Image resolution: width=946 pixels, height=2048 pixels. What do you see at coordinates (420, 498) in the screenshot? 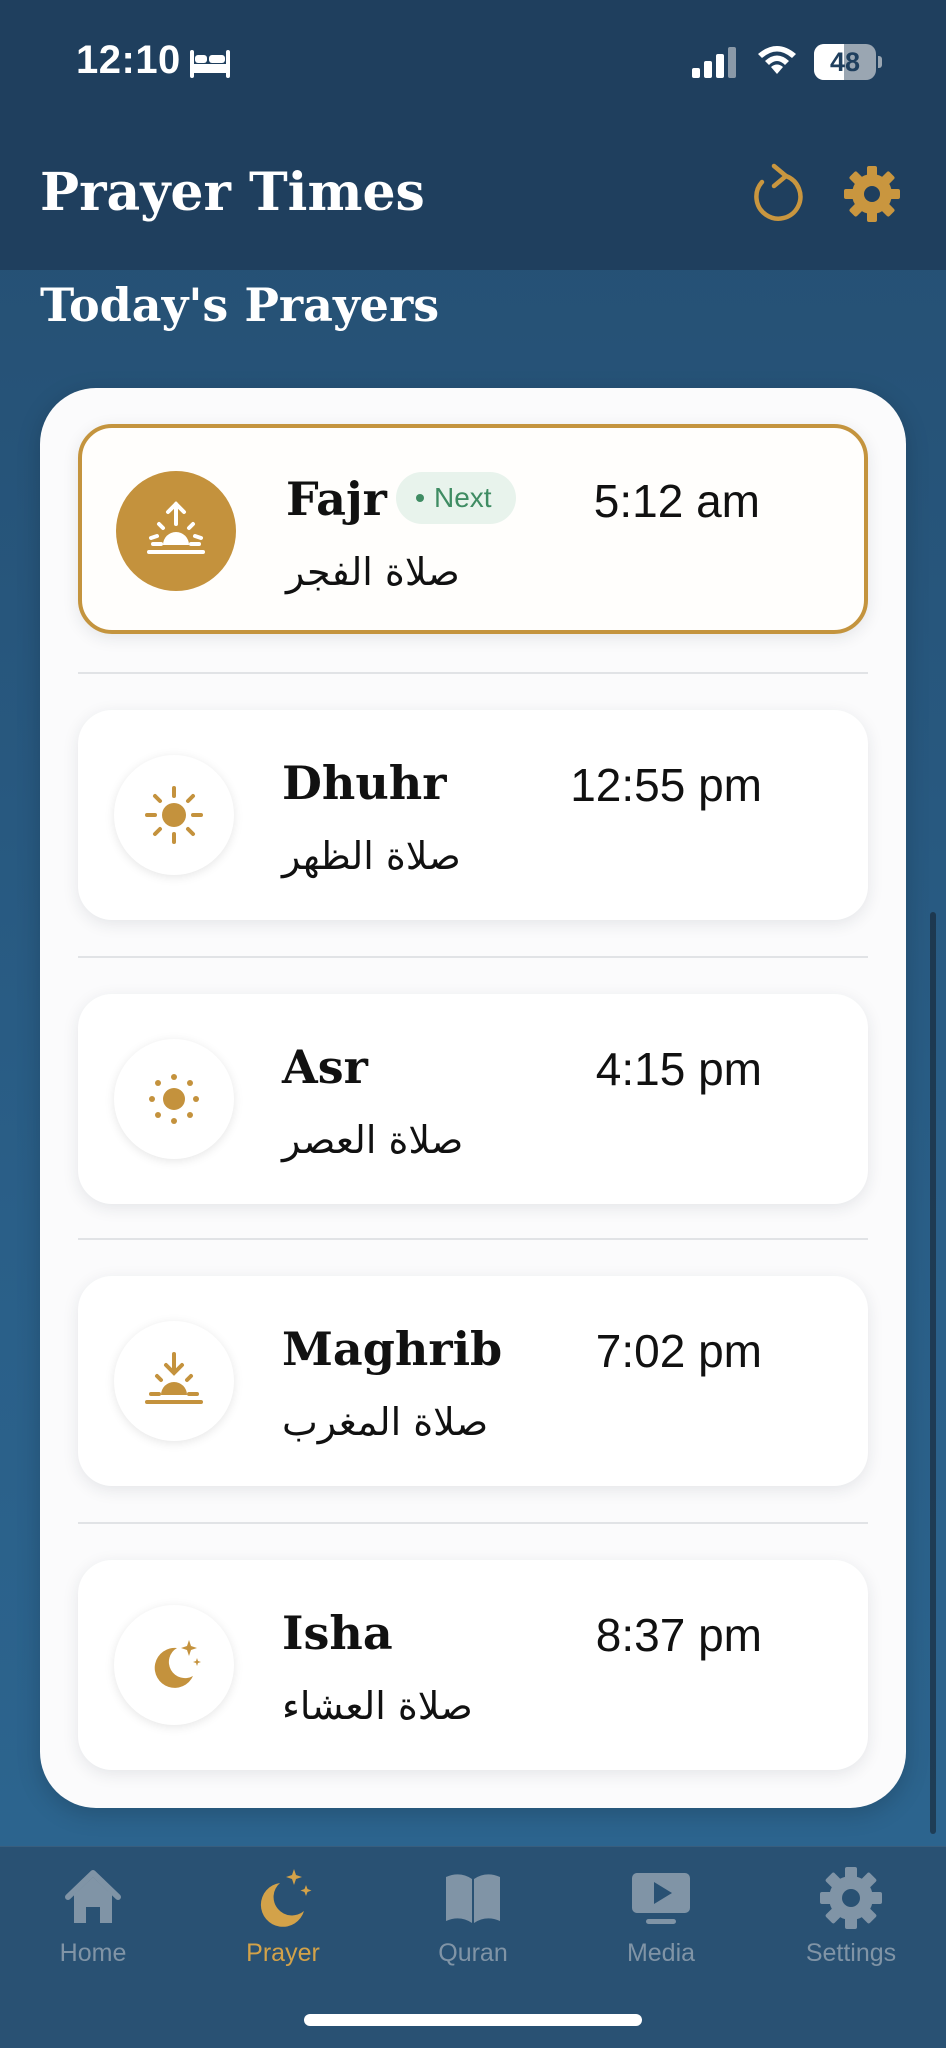
I see `status-dot` at bounding box center [420, 498].